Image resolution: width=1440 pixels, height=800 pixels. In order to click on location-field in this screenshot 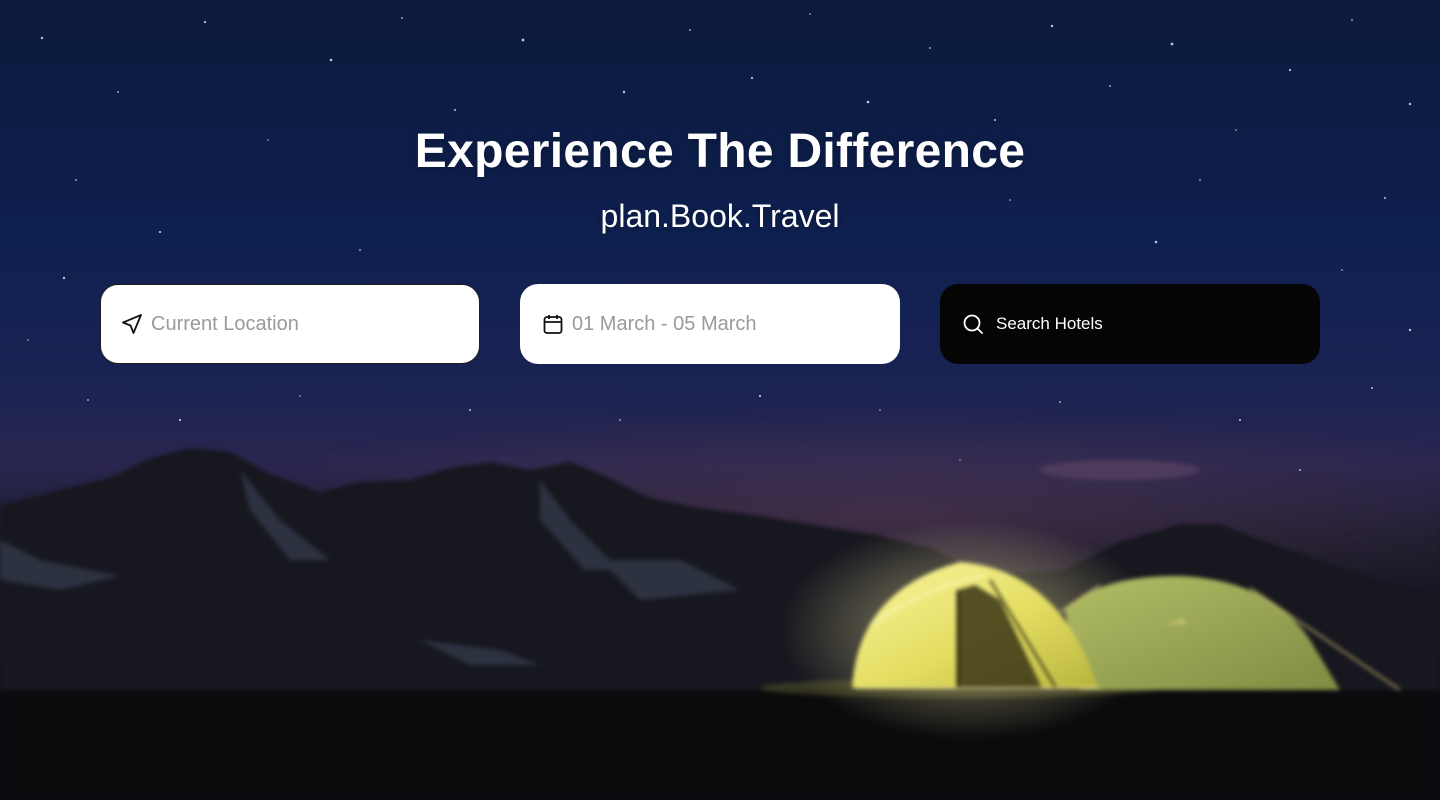, I will do `click(290, 324)`.